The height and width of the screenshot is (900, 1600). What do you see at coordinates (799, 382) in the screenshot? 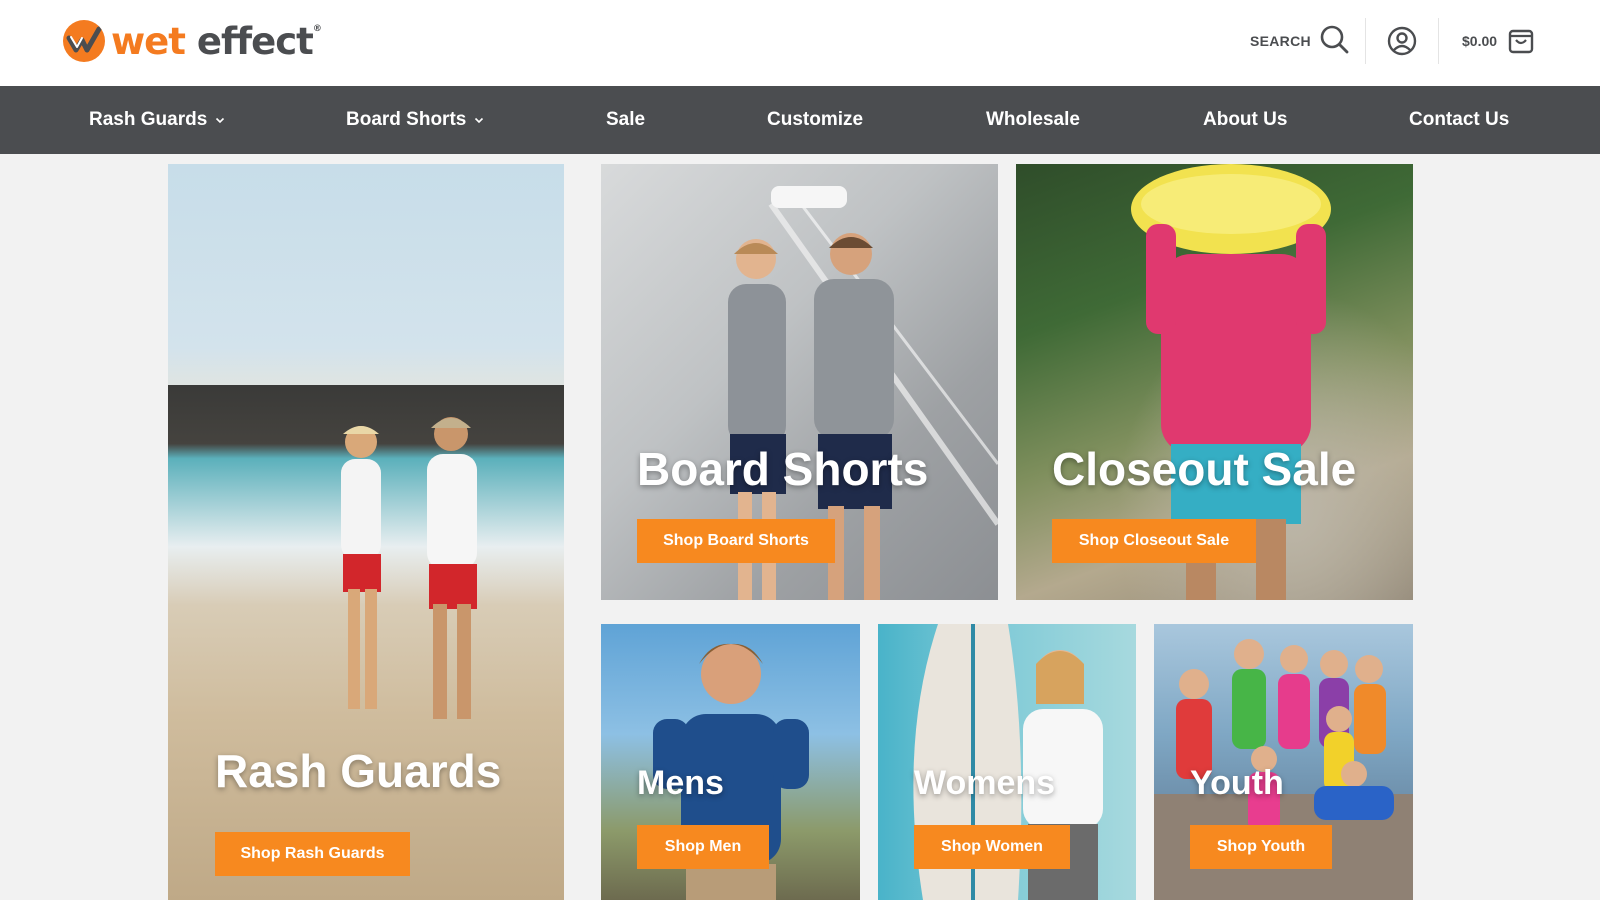
I see `promo-tile-board-shorts: Board Shorts Shop Board Shorts` at bounding box center [799, 382].